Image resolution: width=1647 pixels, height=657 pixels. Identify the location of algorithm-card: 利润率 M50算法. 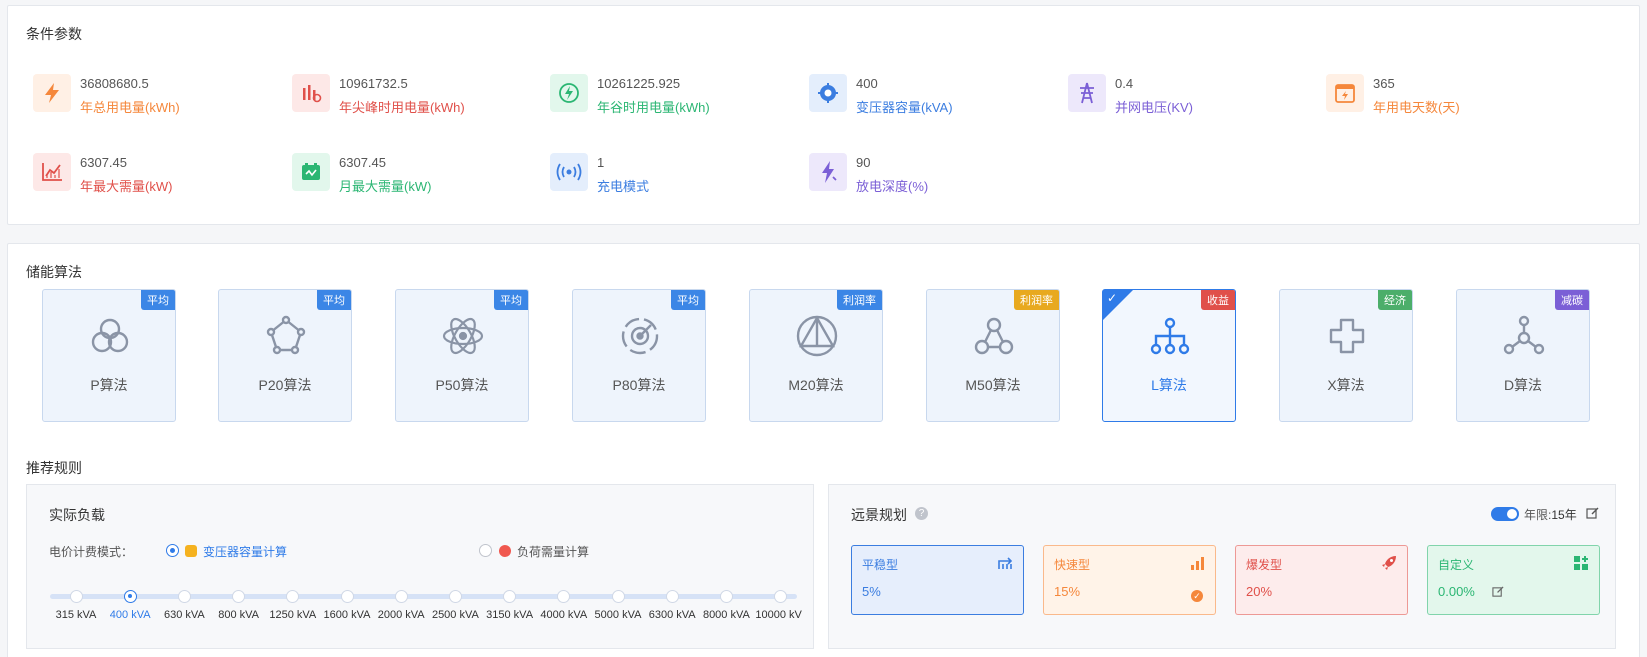
(993, 355).